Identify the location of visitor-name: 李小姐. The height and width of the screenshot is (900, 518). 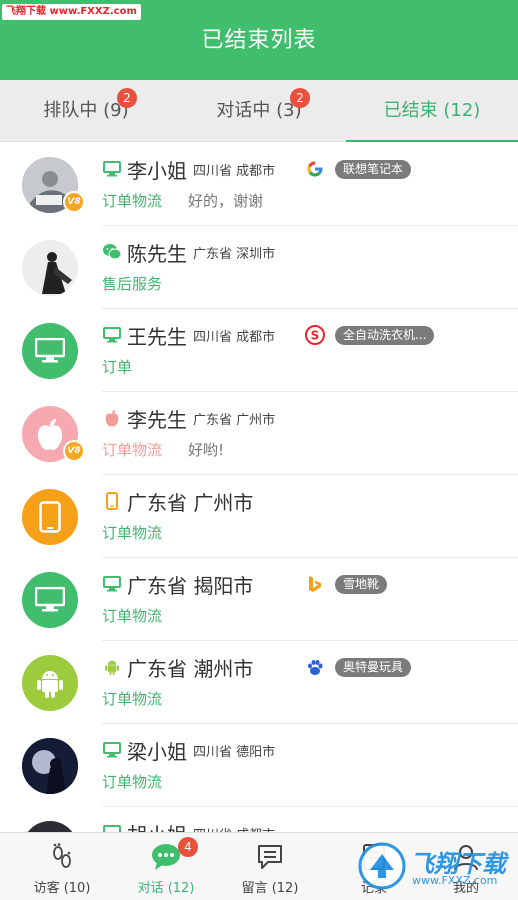
(157, 170).